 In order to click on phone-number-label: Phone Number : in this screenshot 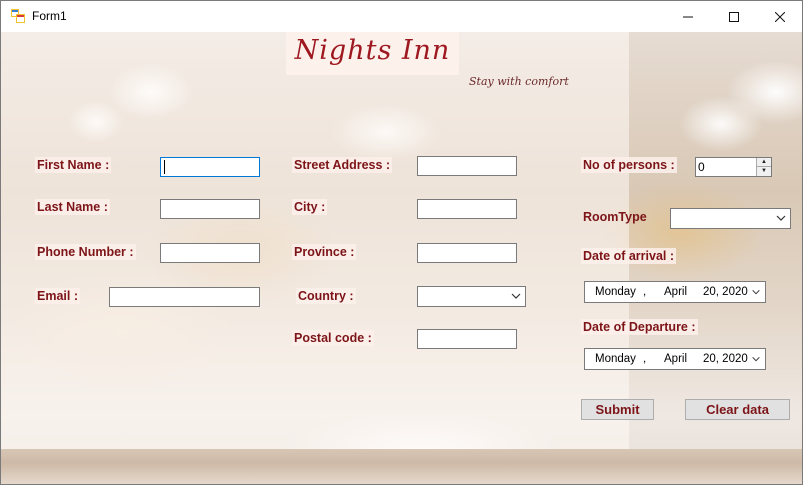, I will do `click(85, 252)`.